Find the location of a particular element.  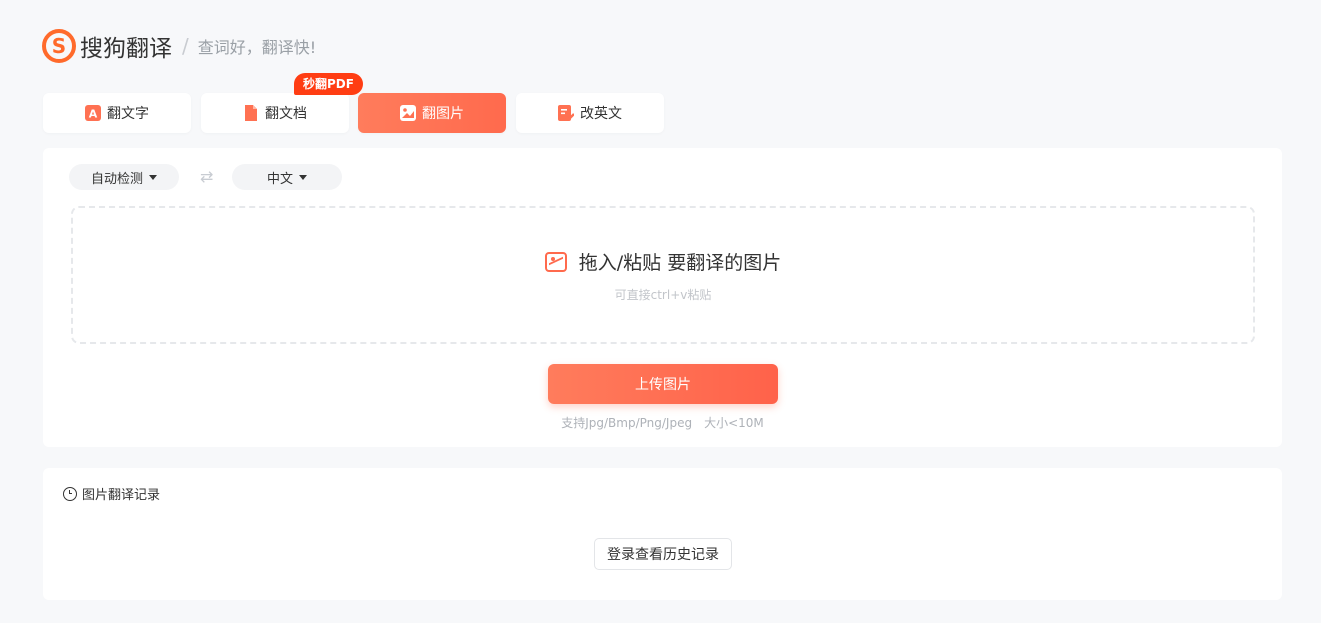

app-name: 搜狗翻译 is located at coordinates (126, 46).